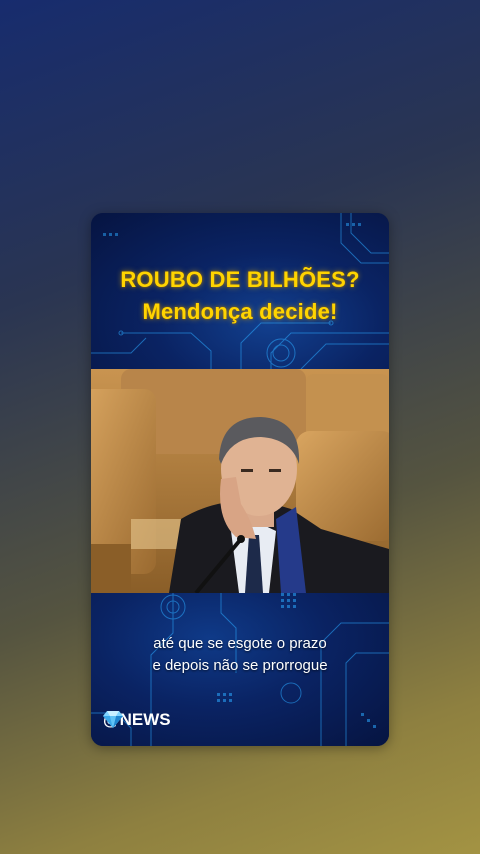 This screenshot has height=854, width=480. What do you see at coordinates (240, 279) in the screenshot?
I see `headline-line-1: ROUBO DE BILHÕES?` at bounding box center [240, 279].